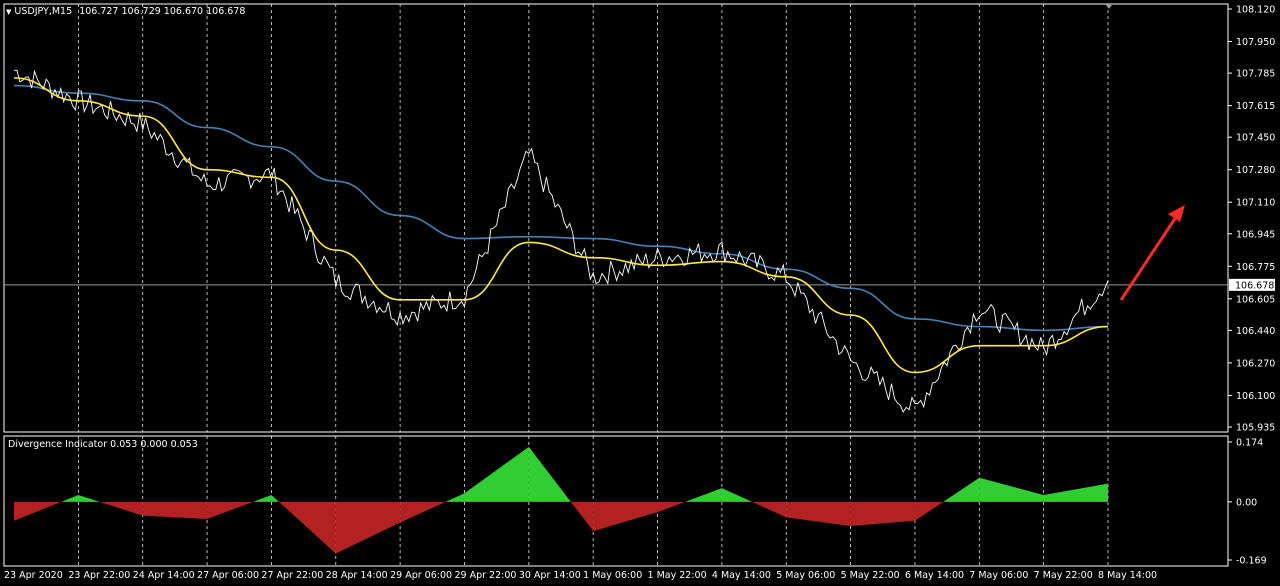 This screenshot has width=1280, height=586. What do you see at coordinates (162, 11) in the screenshot?
I see `ohlc-values: 106.727 106.729 106.670 106.678` at bounding box center [162, 11].